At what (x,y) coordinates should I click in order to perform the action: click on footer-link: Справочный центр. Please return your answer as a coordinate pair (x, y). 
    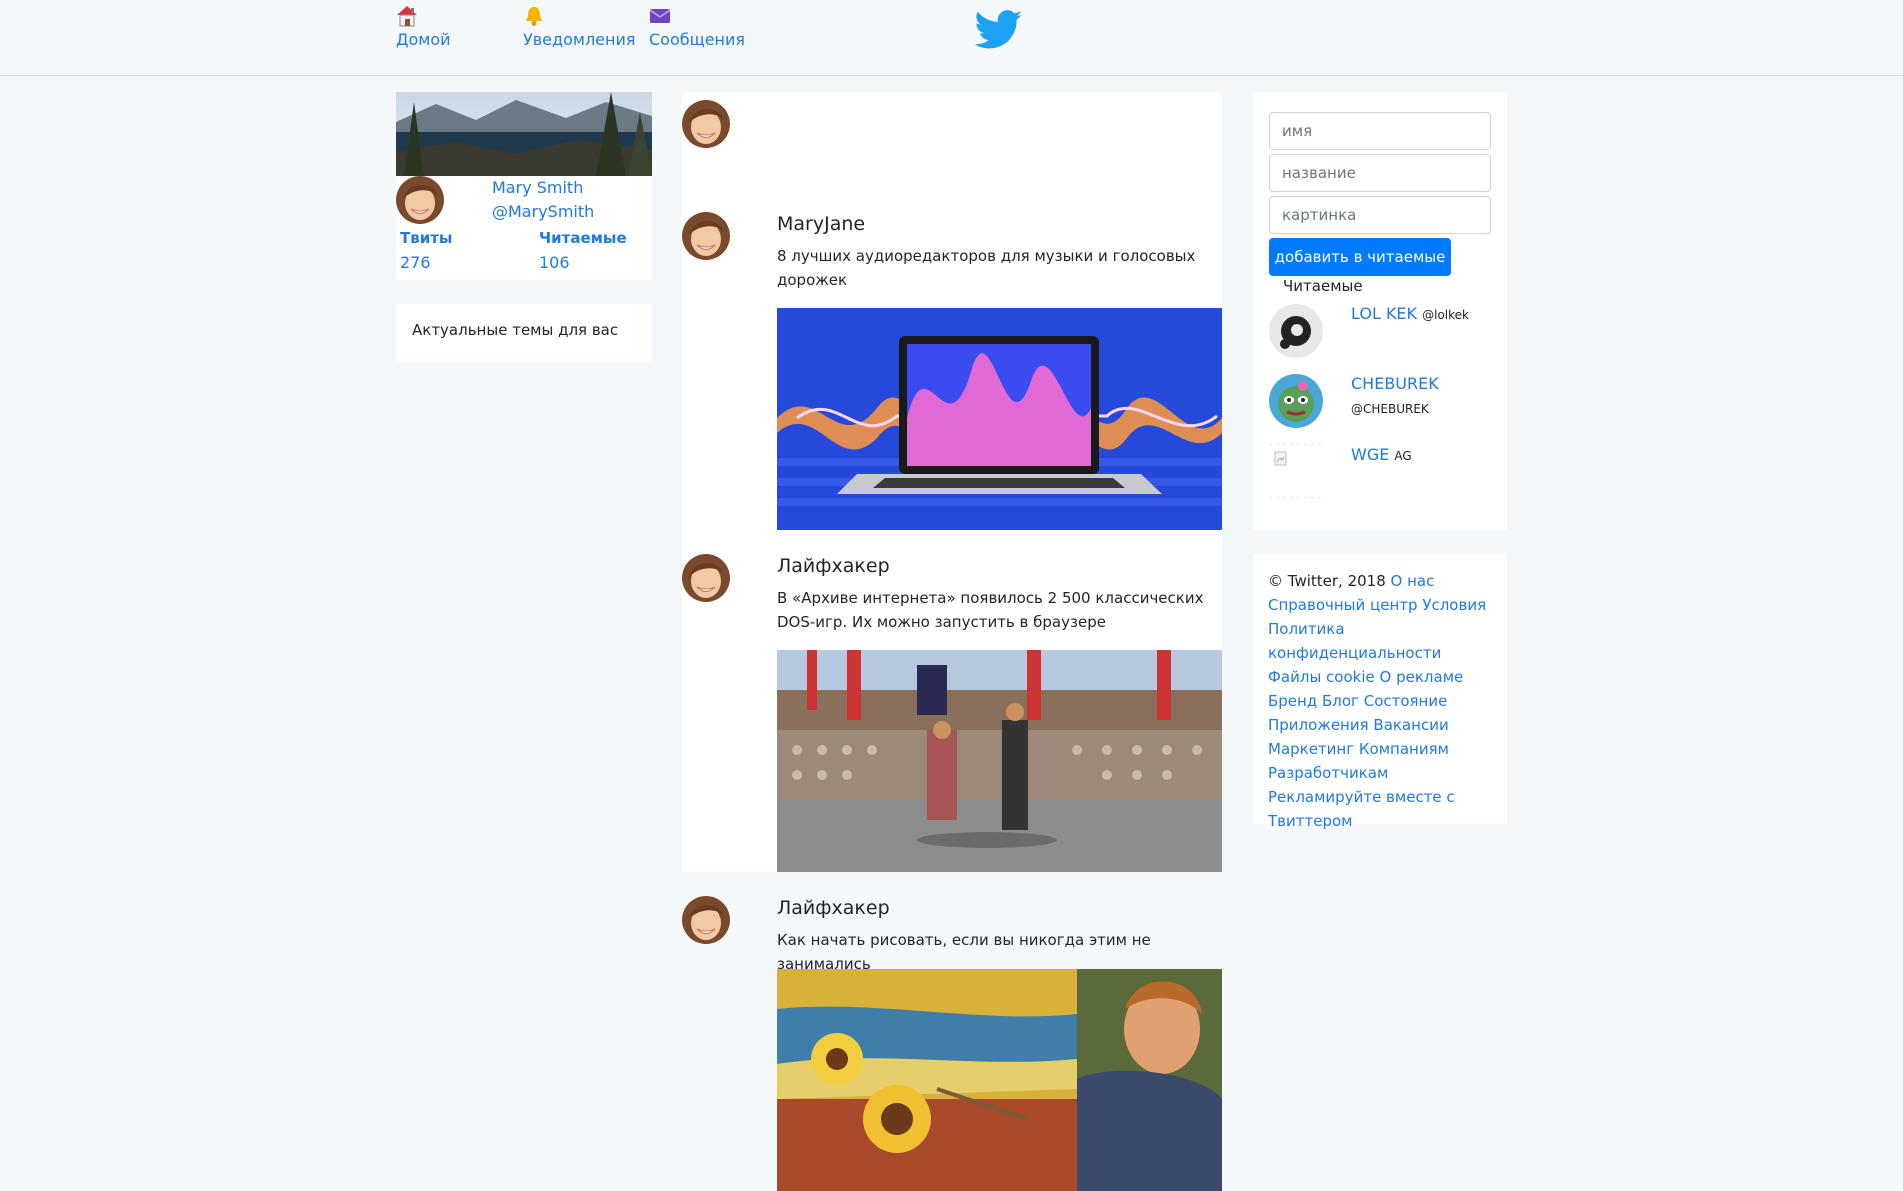
    Looking at the image, I should click on (1343, 605).